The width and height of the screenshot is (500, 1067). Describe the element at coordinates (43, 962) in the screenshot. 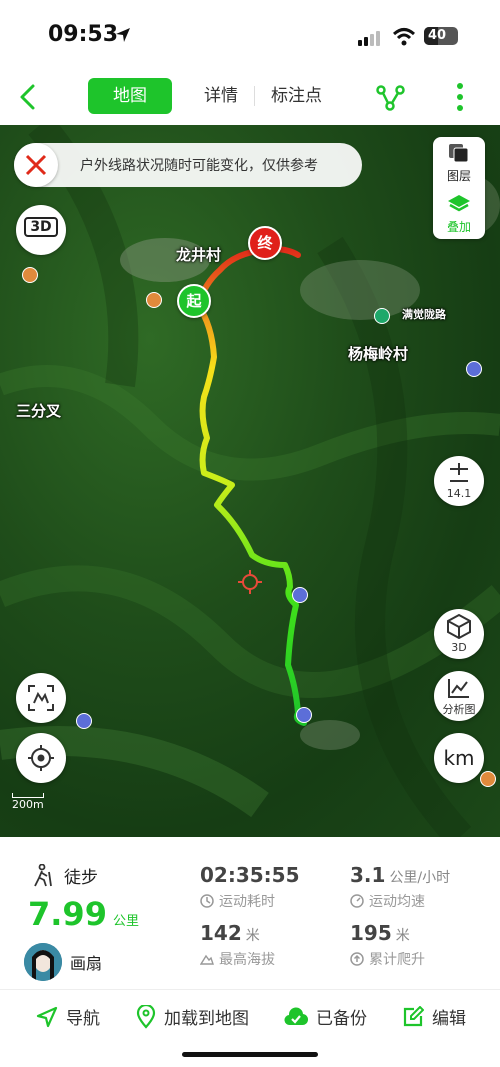

I see `avatar` at that location.